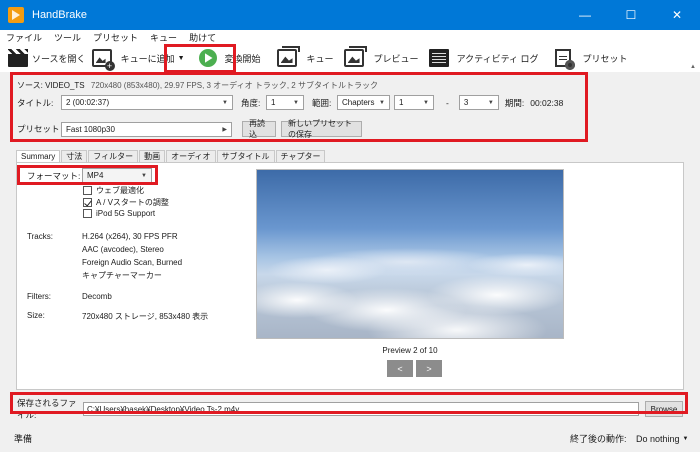 The image size is (700, 452). I want to click on open-source-button: ソースを開く, so click(47, 58).